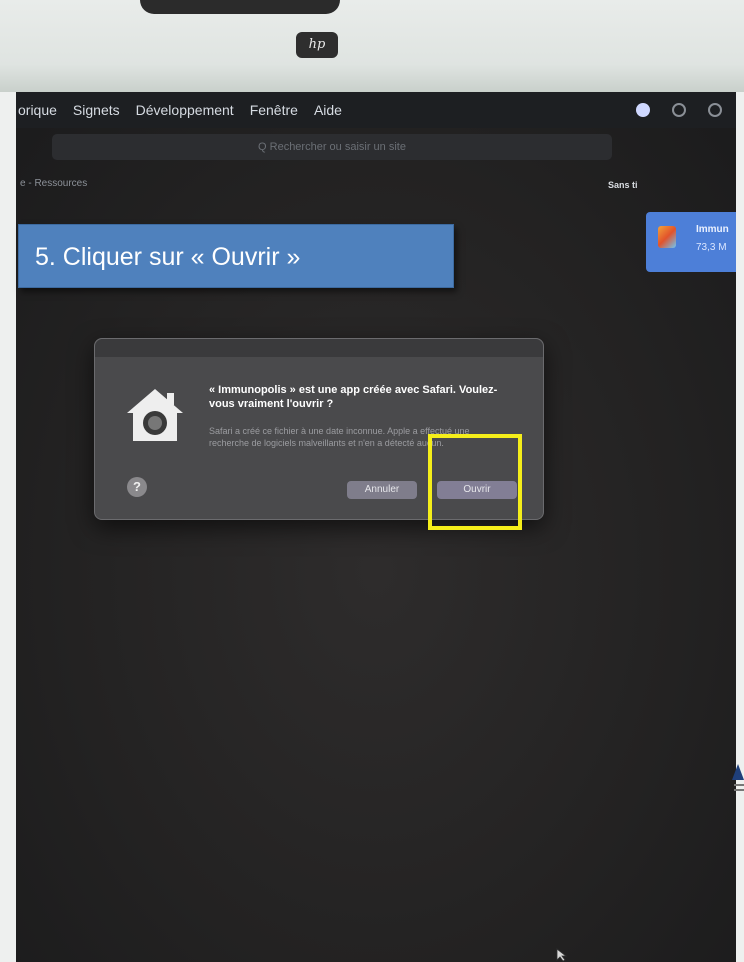  I want to click on dialog-title-bar, so click(319, 348).